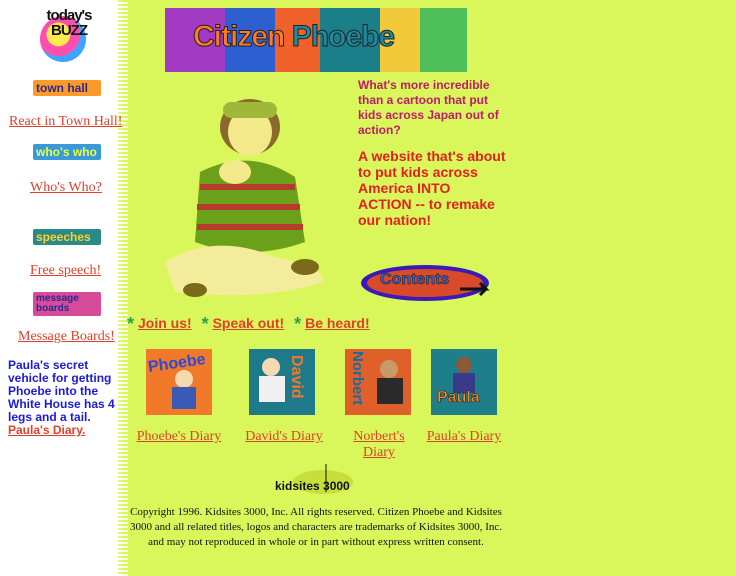 Image resolution: width=736 pixels, height=576 pixels. What do you see at coordinates (65, 122) in the screenshot?
I see `sidebar-link-town-hall: React in Town Hall!` at bounding box center [65, 122].